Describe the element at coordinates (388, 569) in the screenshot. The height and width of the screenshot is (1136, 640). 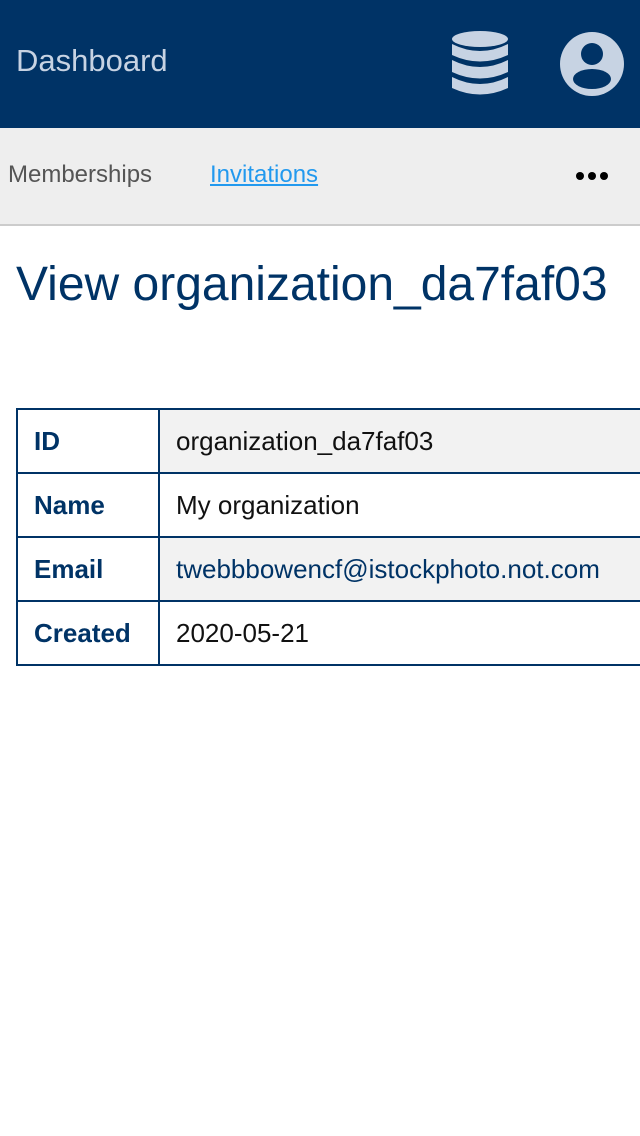
I see `email-link: twebbbowencf@istockphoto.not.com` at that location.